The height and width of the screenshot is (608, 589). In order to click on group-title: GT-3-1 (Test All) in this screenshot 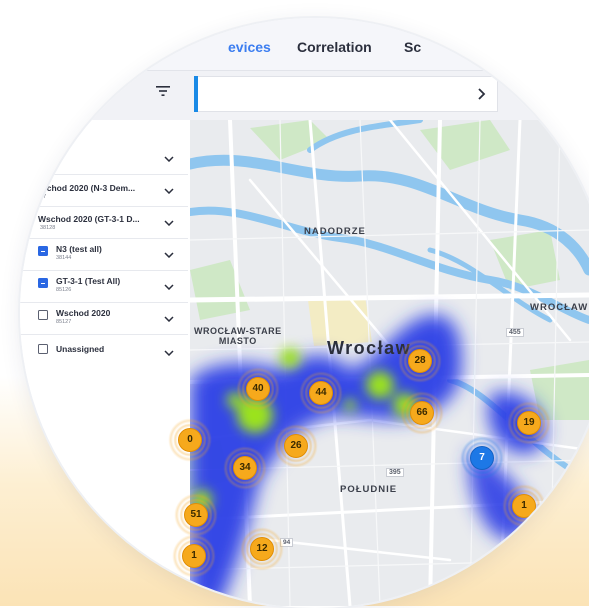, I will do `click(88, 281)`.